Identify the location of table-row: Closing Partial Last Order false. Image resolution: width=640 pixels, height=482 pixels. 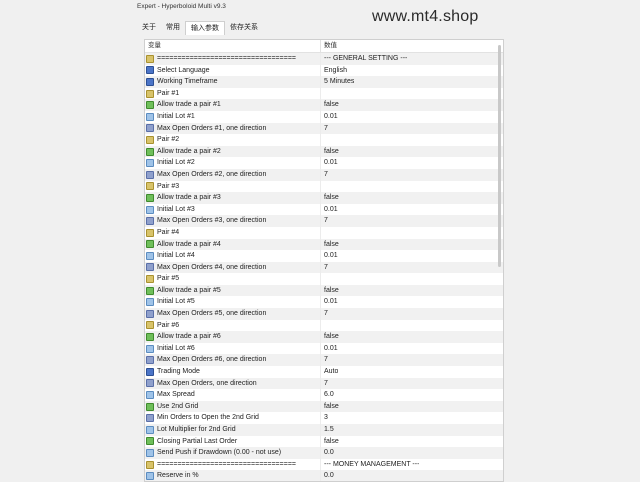
(324, 441).